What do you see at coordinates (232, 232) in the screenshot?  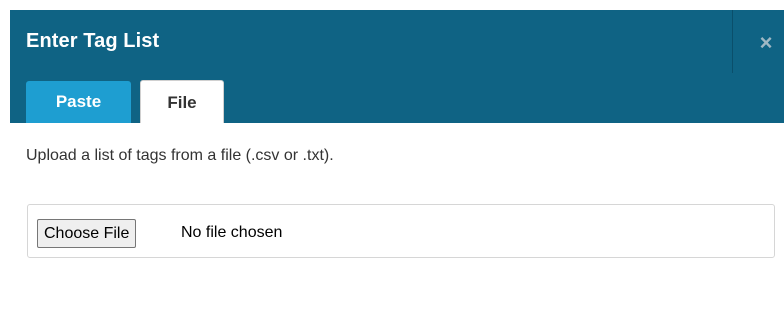 I see `file-status-text: No file chosen` at bounding box center [232, 232].